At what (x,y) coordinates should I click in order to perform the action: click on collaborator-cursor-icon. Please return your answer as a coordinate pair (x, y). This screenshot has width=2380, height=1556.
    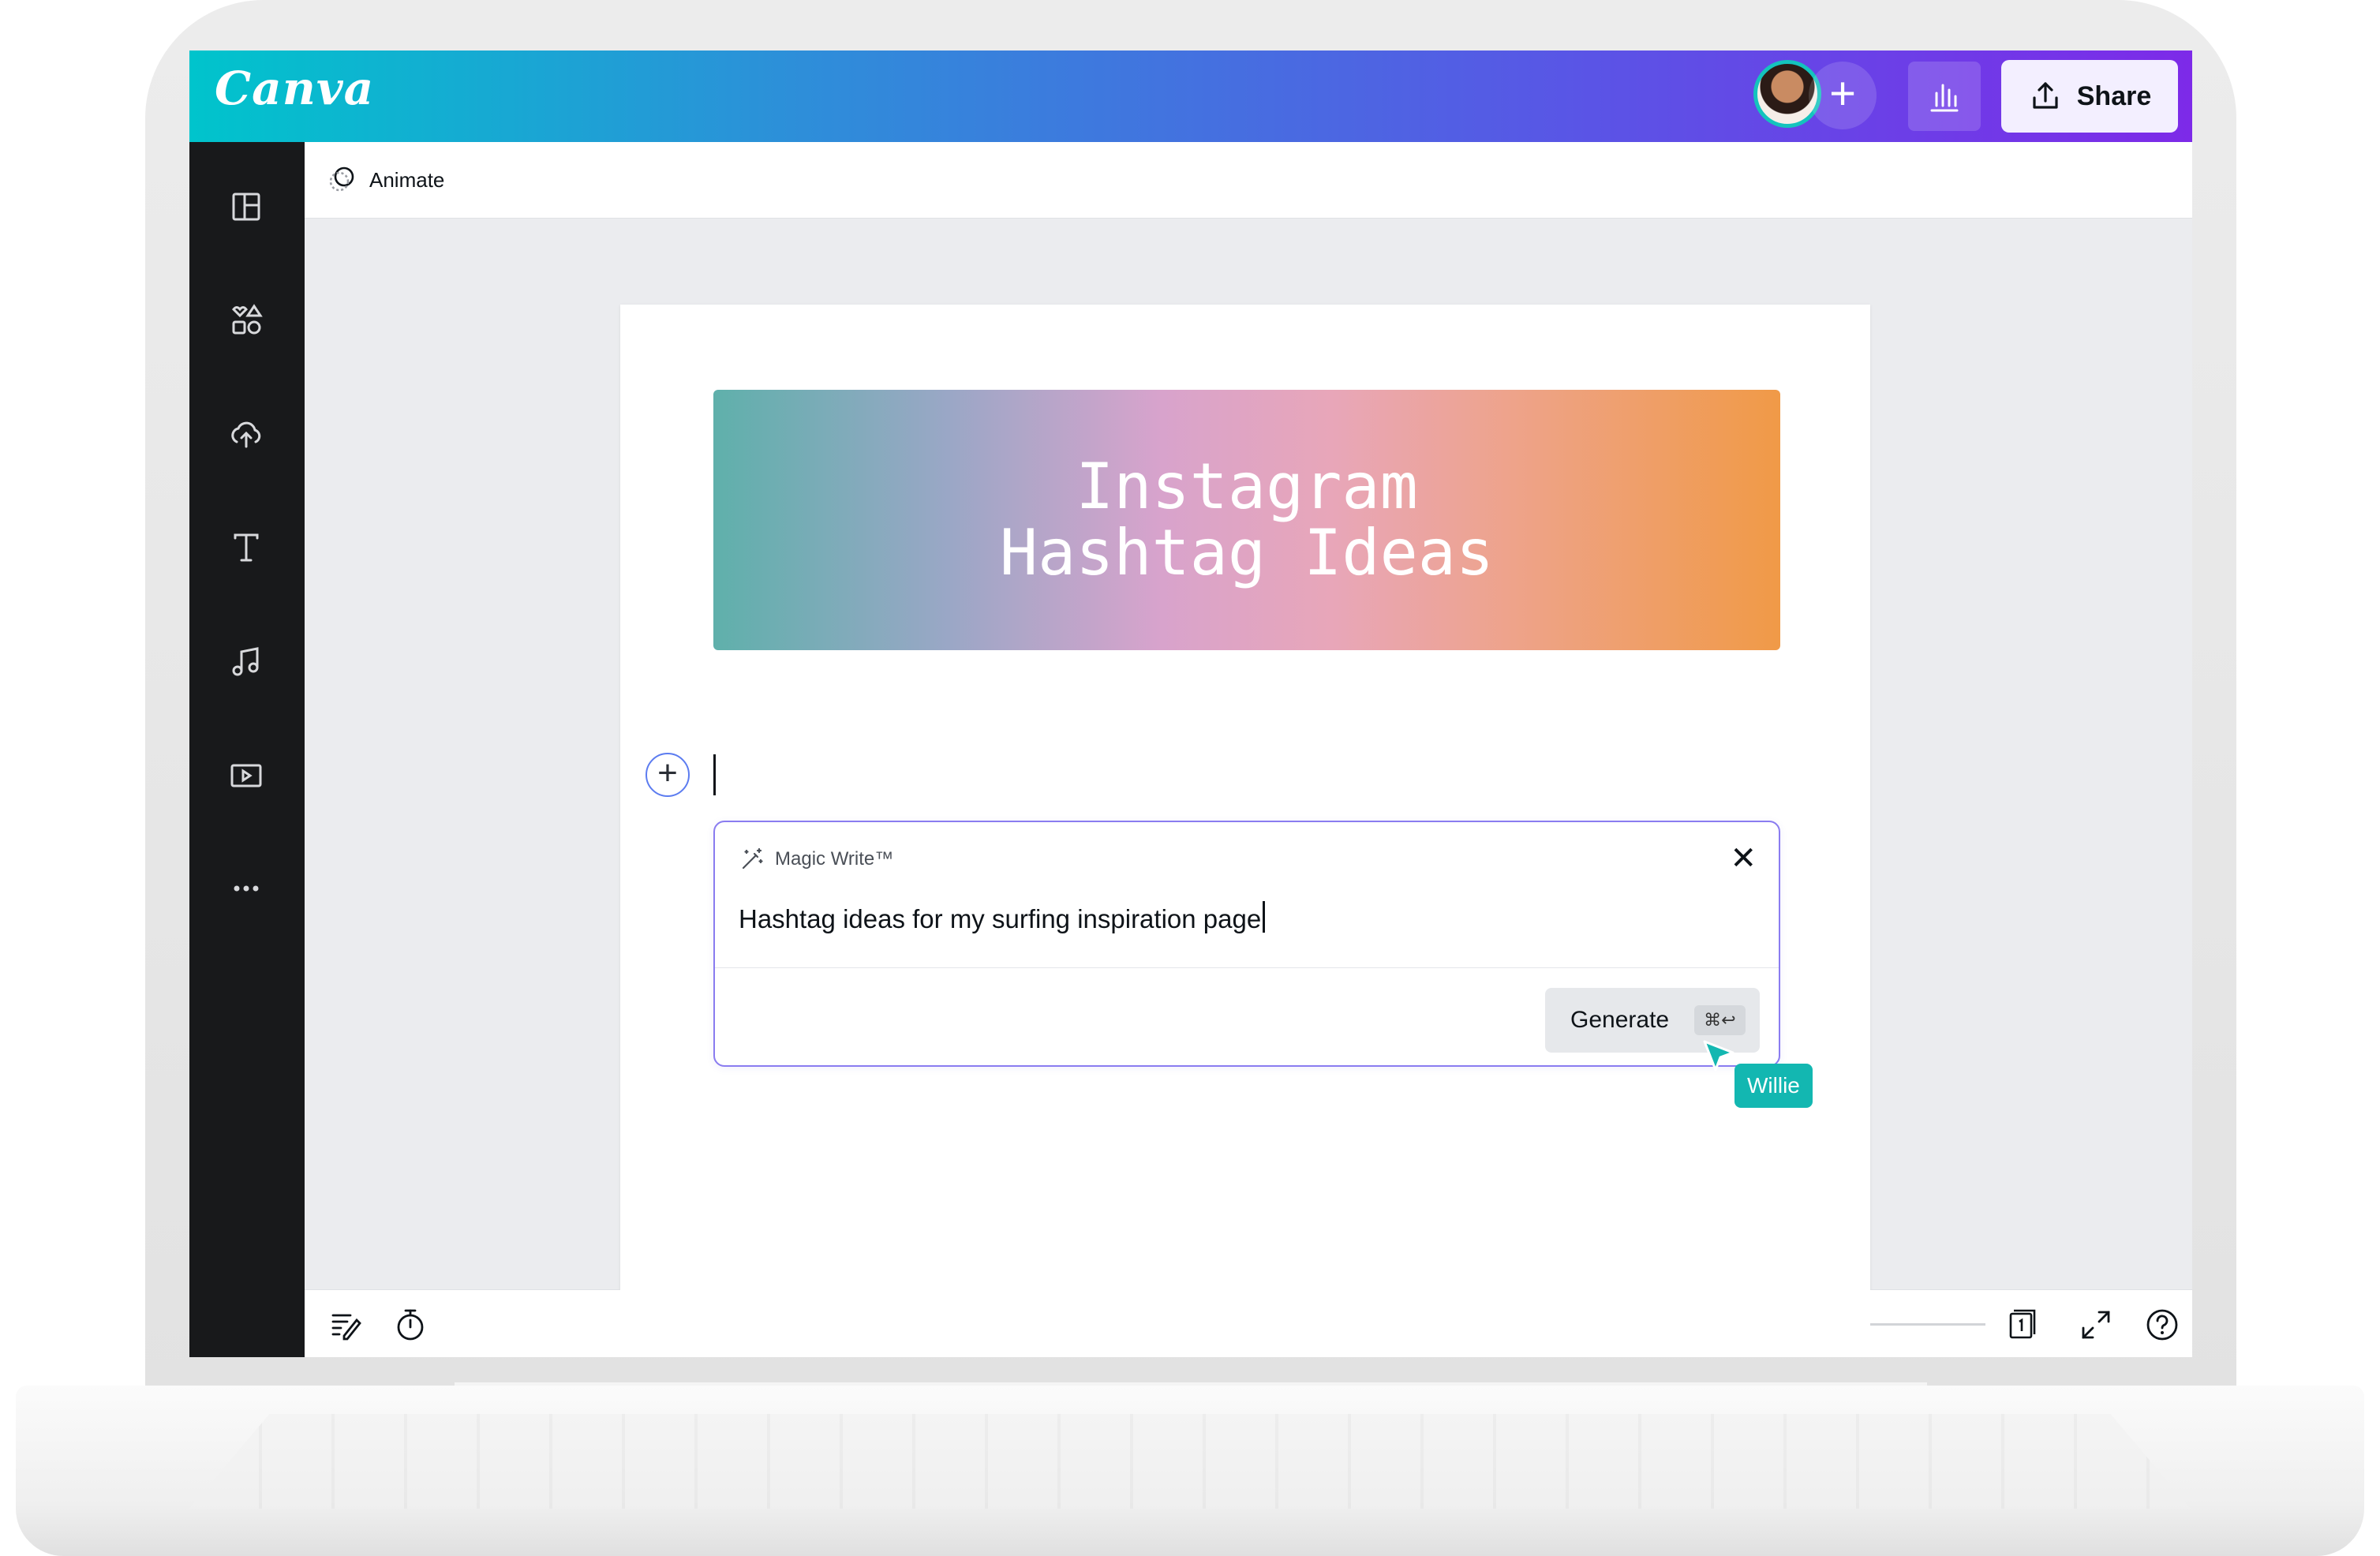
    Looking at the image, I should click on (1718, 1056).